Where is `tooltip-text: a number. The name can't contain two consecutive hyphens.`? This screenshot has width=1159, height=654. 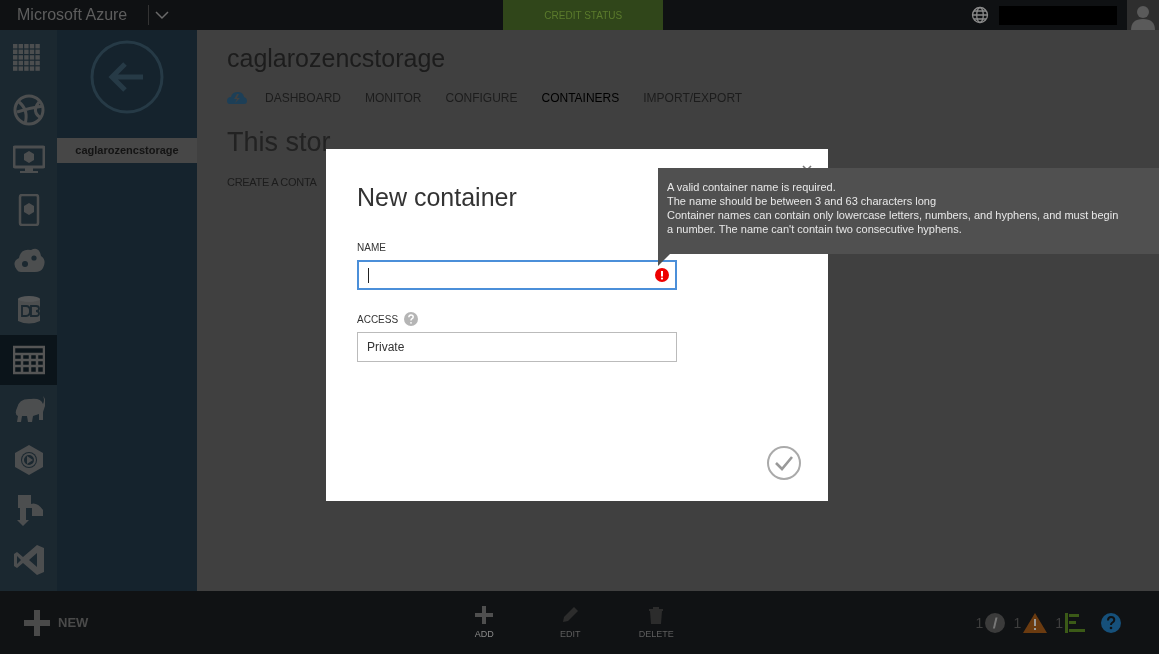
tooltip-text: a number. The name can't contain two consecutive hyphens. is located at coordinates (815, 229).